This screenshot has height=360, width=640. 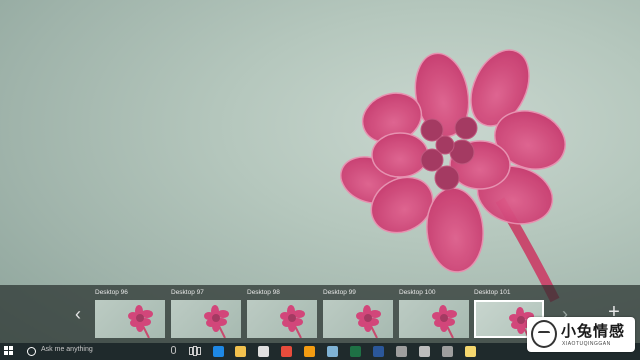 What do you see at coordinates (424, 351) in the screenshot?
I see `settings-app-icon` at bounding box center [424, 351].